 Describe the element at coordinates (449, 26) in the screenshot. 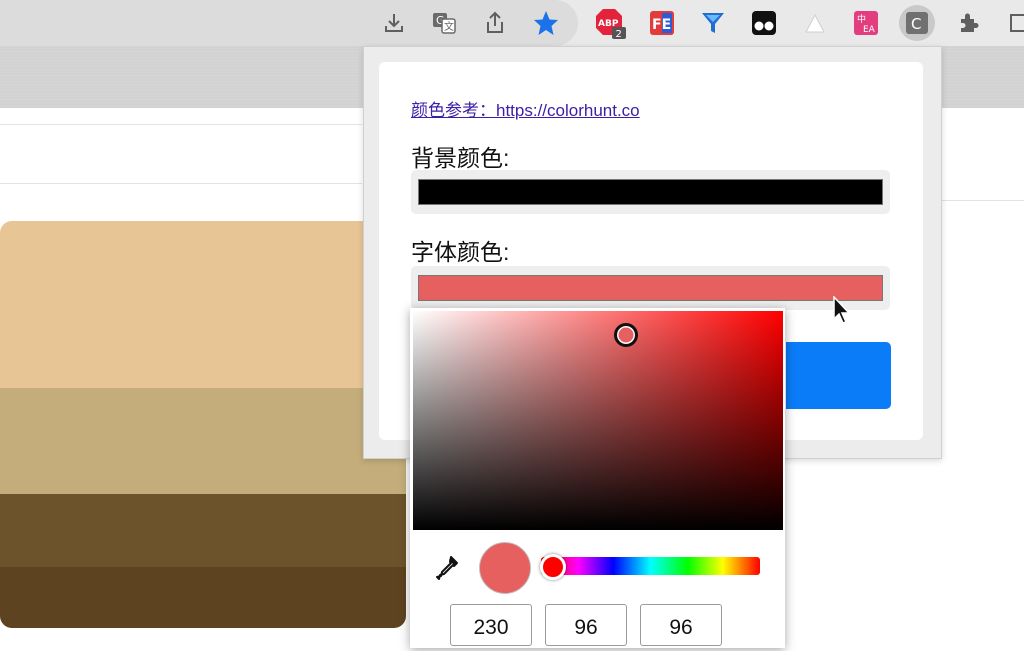

I see `svg-text: 文` at that location.